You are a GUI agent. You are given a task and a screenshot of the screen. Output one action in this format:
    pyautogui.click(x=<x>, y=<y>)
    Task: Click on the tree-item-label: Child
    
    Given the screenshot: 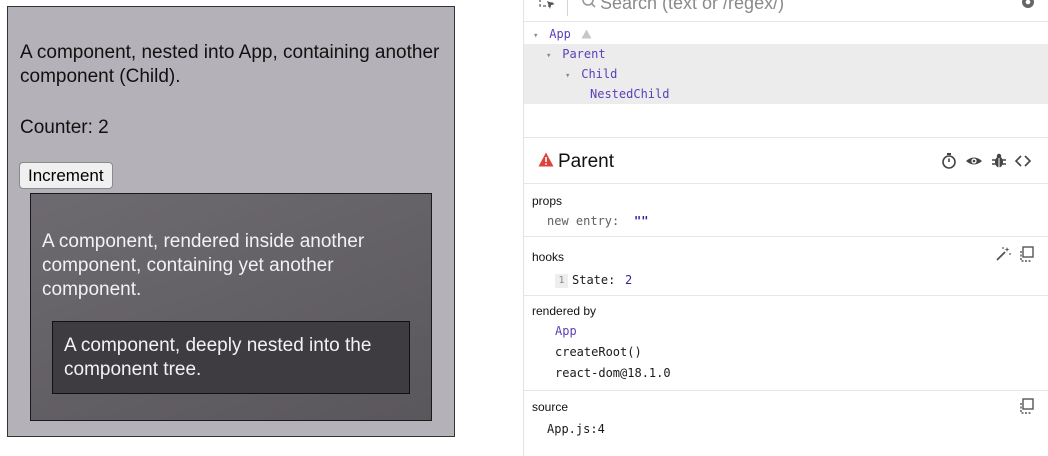 What is the action you would take?
    pyautogui.click(x=599, y=74)
    